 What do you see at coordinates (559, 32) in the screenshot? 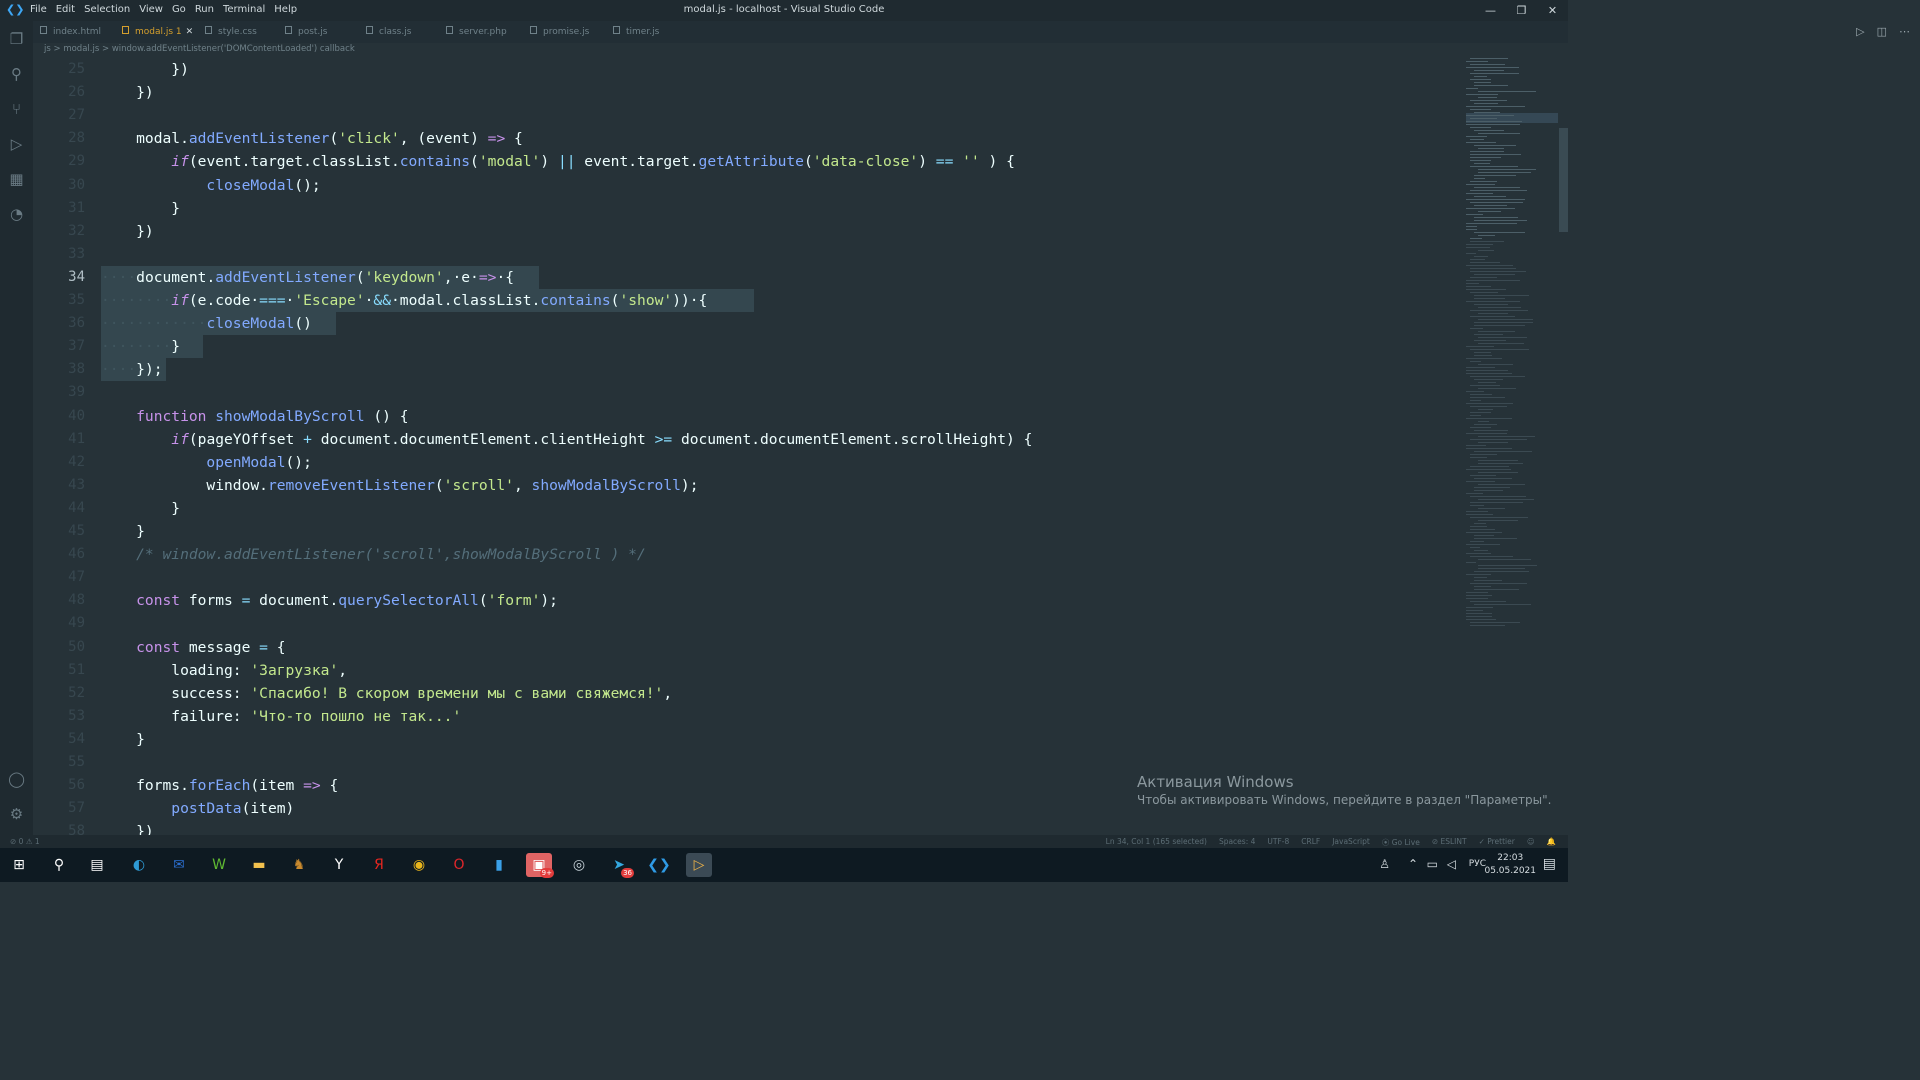
I see `tab-promise-js: promise.js` at bounding box center [559, 32].